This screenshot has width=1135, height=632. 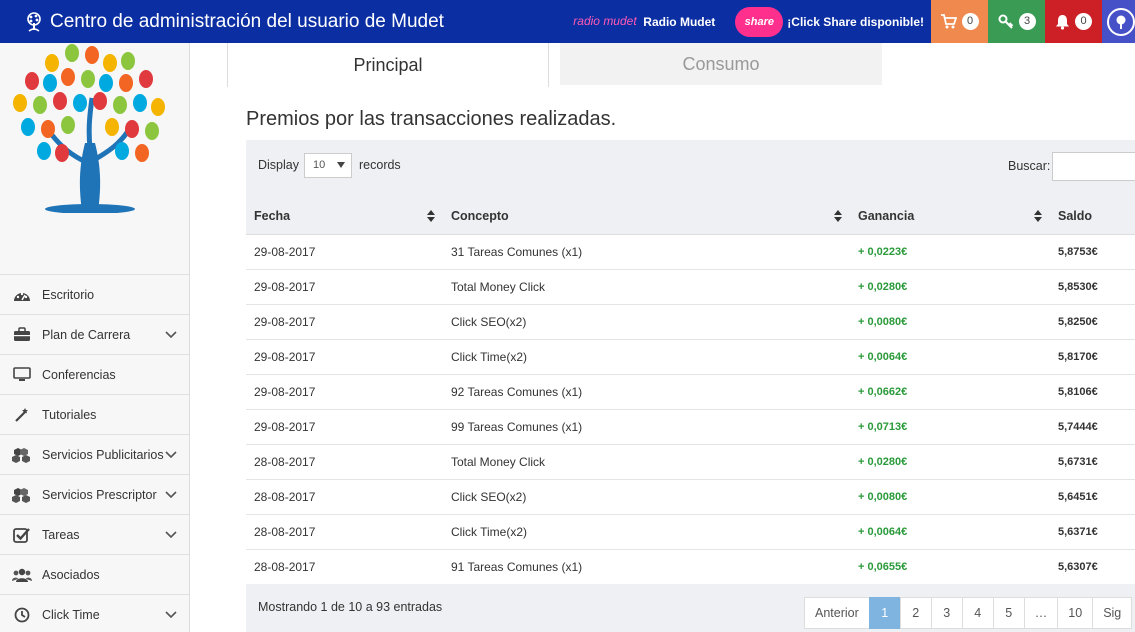 I want to click on cell-ganancia: + 0,0655€, so click(x=883, y=566).